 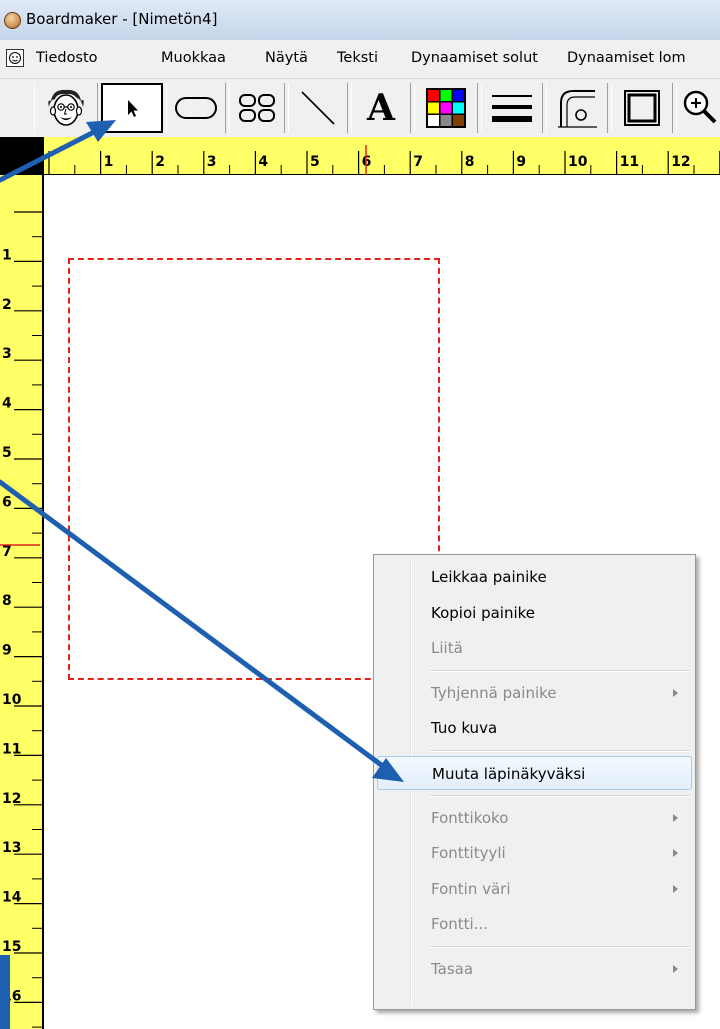 I want to click on boardmaker-app-icon, so click(x=12, y=20).